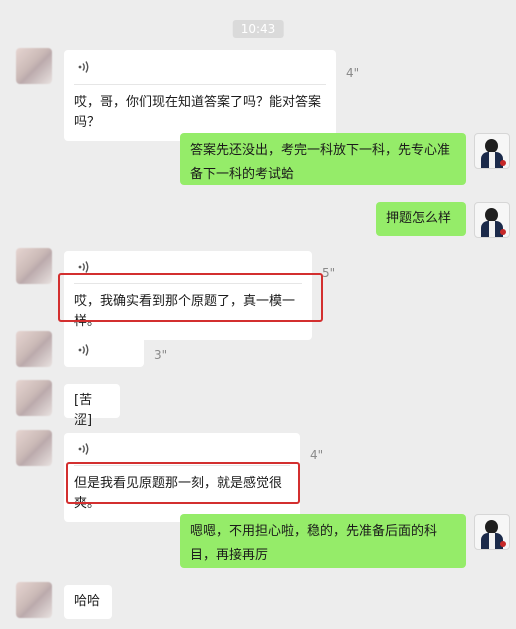  What do you see at coordinates (323, 159) in the screenshot?
I see `sent-message-bubble: 答案先还没出，考完一科放下一科，先专心准备下一科的考试蛤` at bounding box center [323, 159].